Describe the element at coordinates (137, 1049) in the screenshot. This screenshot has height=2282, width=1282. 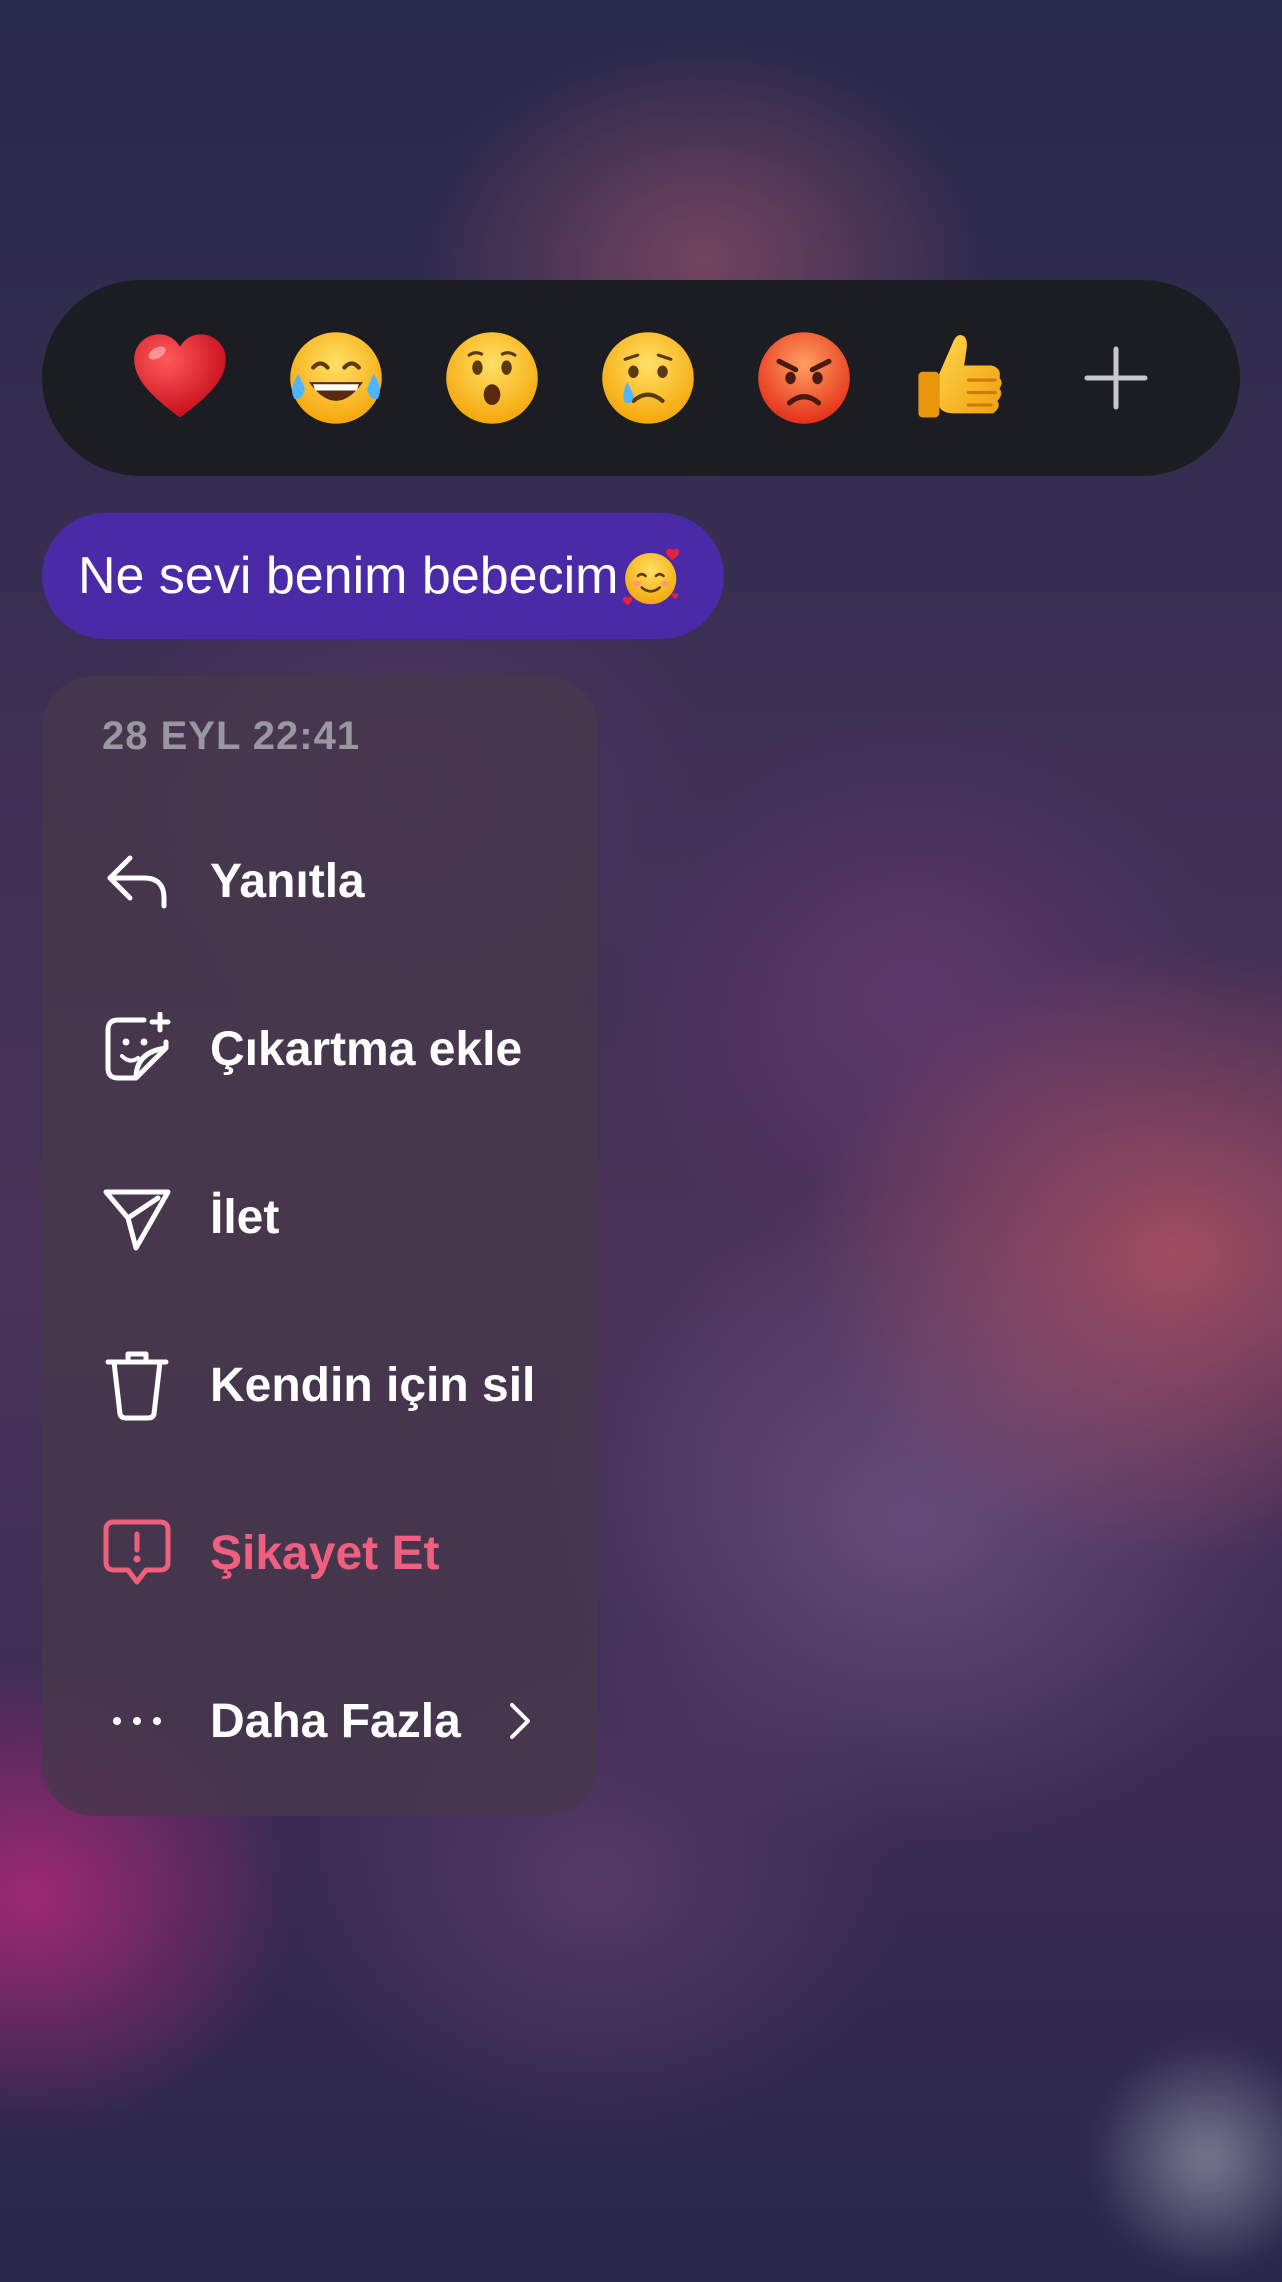
I see `add-sticker-icon` at that location.